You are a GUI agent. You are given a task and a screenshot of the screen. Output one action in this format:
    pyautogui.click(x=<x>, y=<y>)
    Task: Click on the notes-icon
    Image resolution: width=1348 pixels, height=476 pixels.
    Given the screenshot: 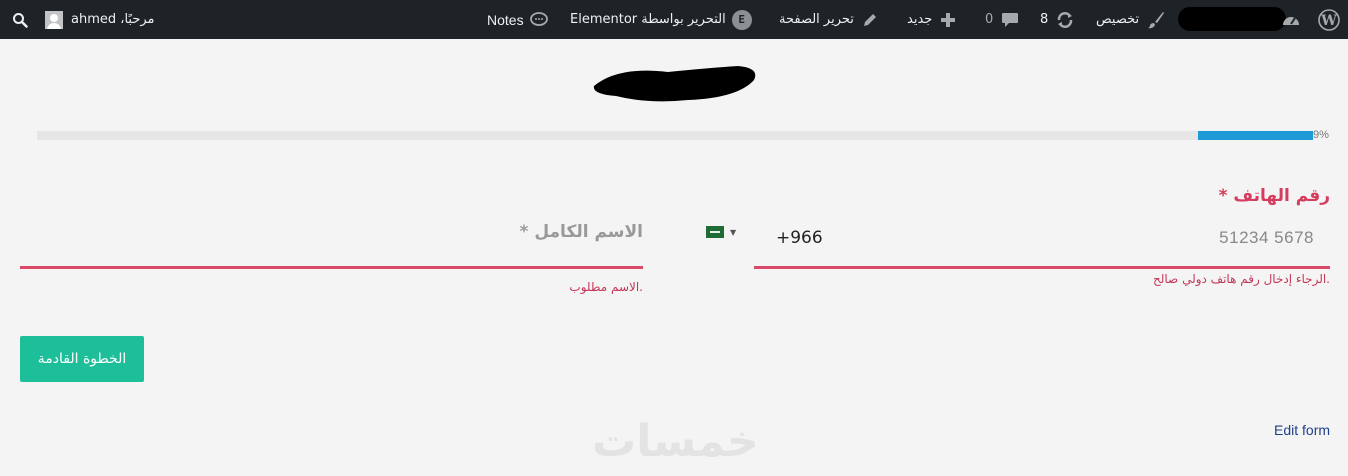 What is the action you would take?
    pyautogui.click(x=538, y=19)
    